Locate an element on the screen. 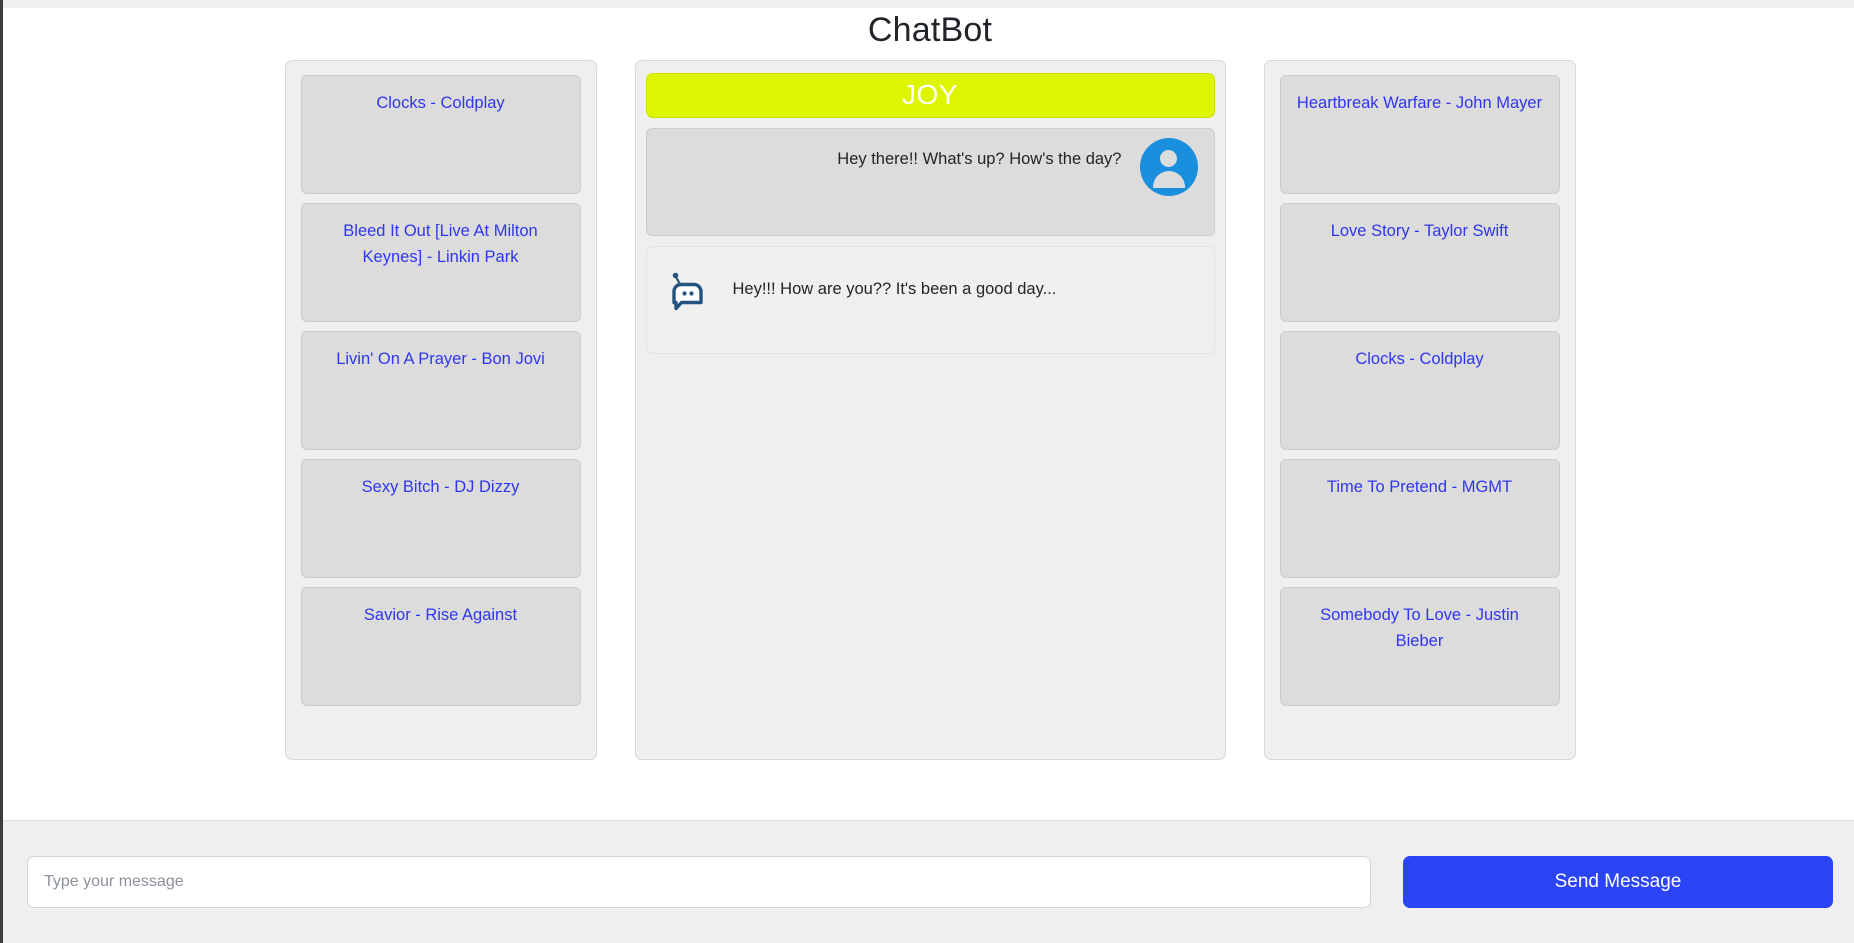  list-item: Somebody To Love - Justin Bieber is located at coordinates (1419, 646).